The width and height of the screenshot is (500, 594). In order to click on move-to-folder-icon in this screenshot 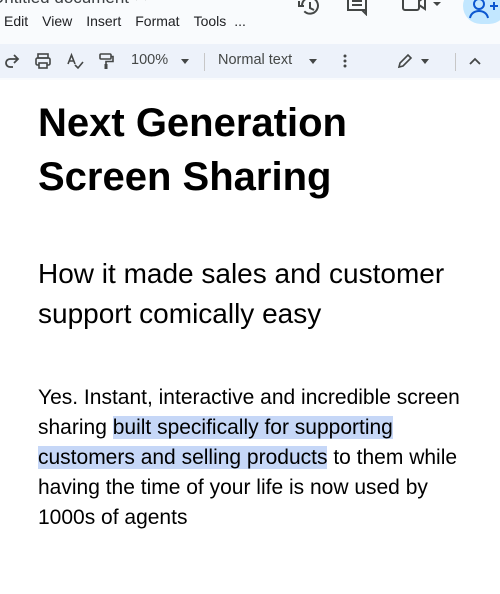, I will do `click(176, 1)`.